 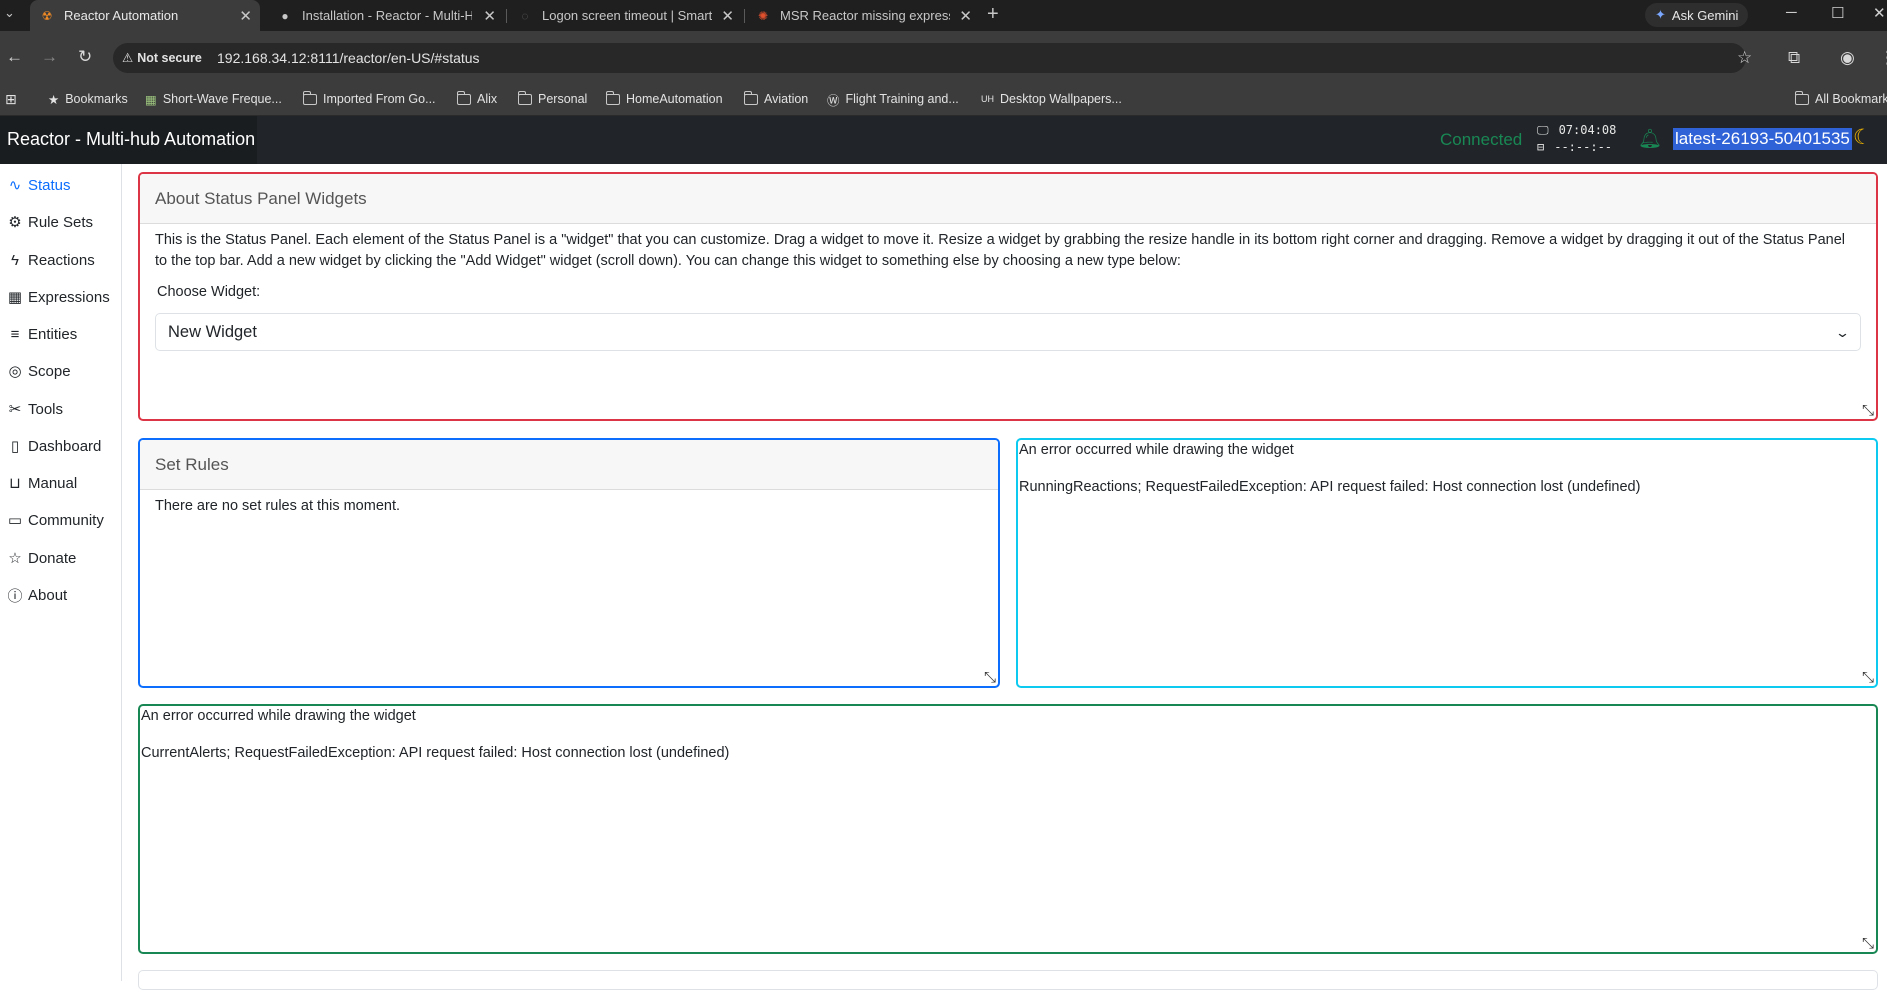 What do you see at coordinates (552, 99) in the screenshot?
I see `bookmark-personal: Personal` at bounding box center [552, 99].